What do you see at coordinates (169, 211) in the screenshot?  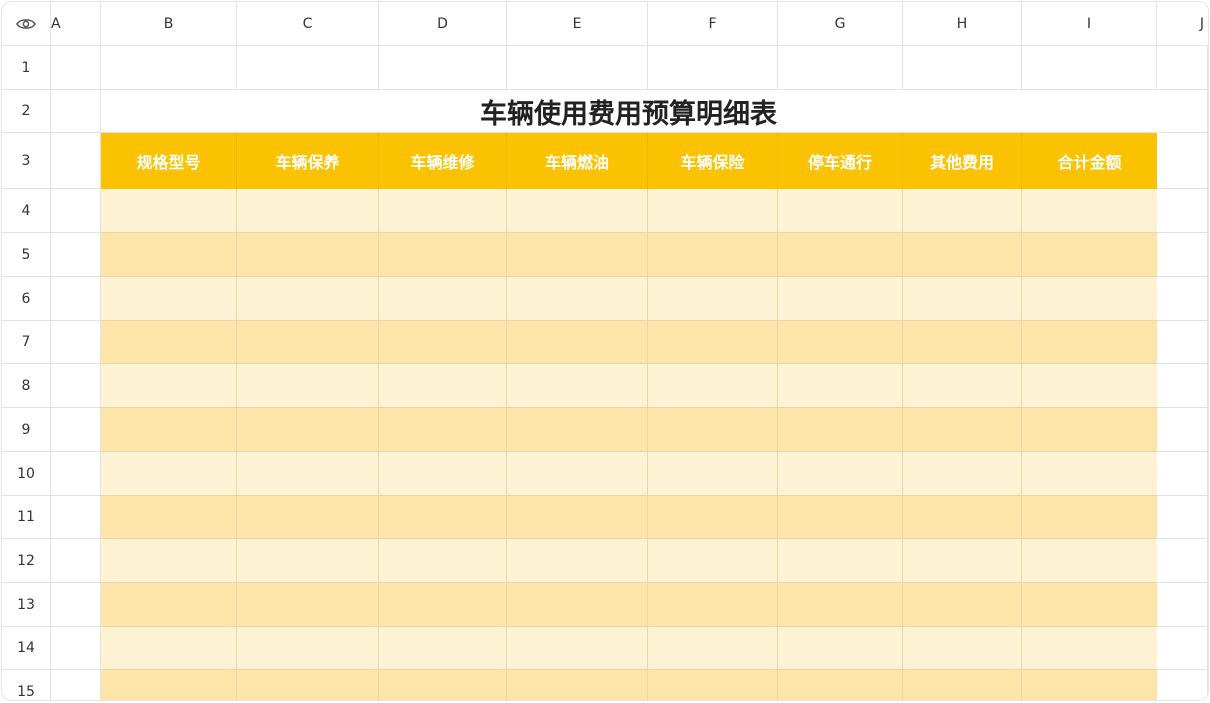 I see `table-cell-B4` at bounding box center [169, 211].